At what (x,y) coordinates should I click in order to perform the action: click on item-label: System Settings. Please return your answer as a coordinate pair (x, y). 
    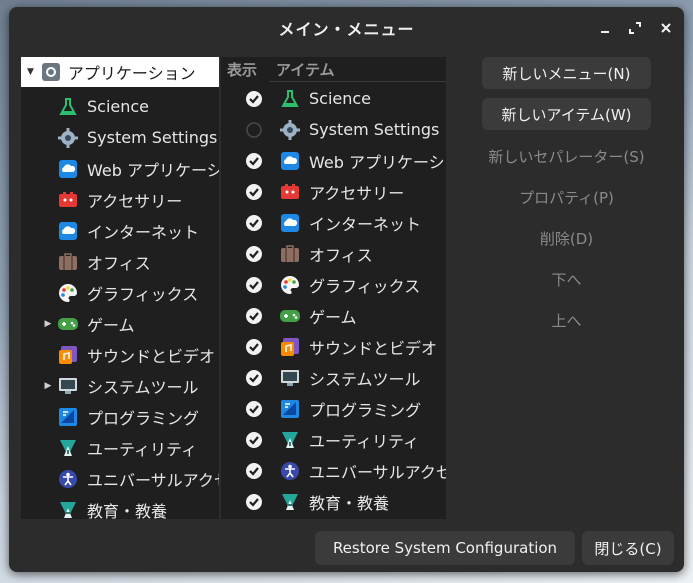
    Looking at the image, I should click on (374, 129).